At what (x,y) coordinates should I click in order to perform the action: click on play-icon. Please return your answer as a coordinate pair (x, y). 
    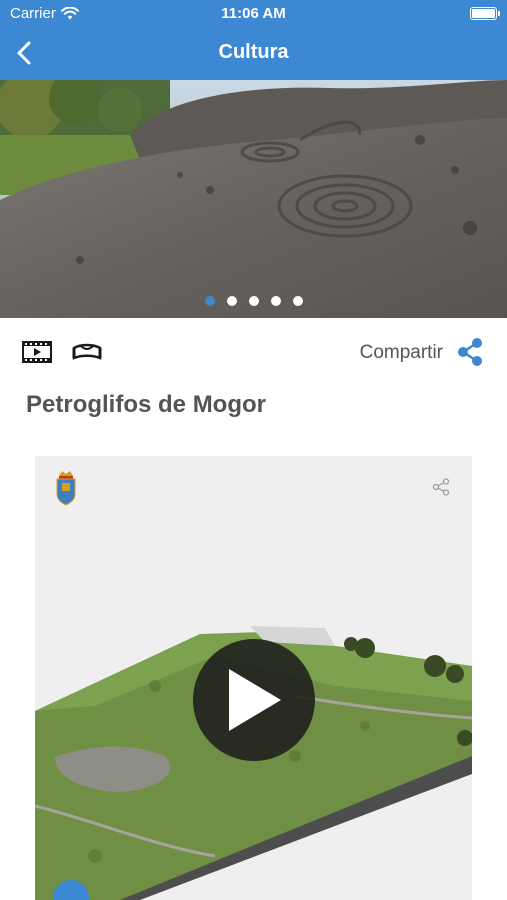
    Looking at the image, I should click on (255, 700).